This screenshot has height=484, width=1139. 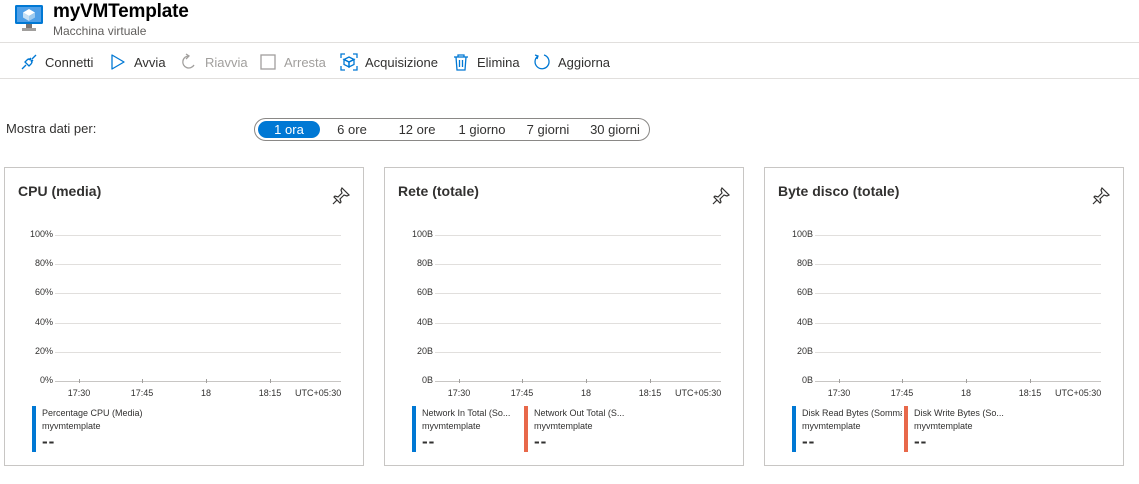 What do you see at coordinates (100, 31) in the screenshot?
I see `page-subtitle: Macchina virtuale` at bounding box center [100, 31].